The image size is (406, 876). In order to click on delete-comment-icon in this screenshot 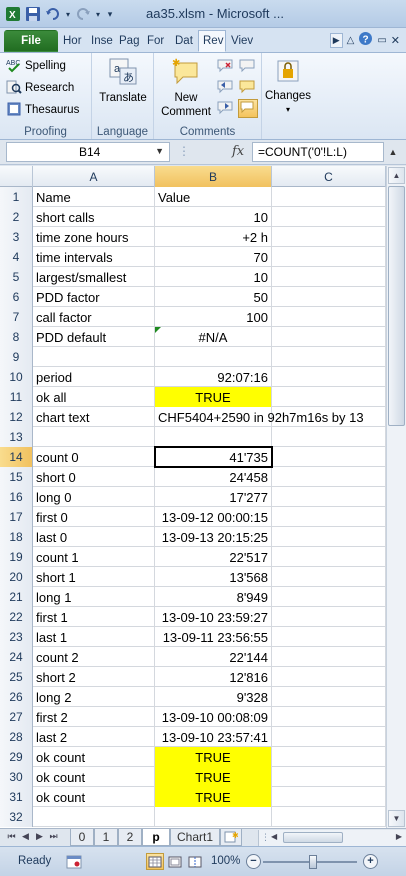, I will do `click(226, 66)`.